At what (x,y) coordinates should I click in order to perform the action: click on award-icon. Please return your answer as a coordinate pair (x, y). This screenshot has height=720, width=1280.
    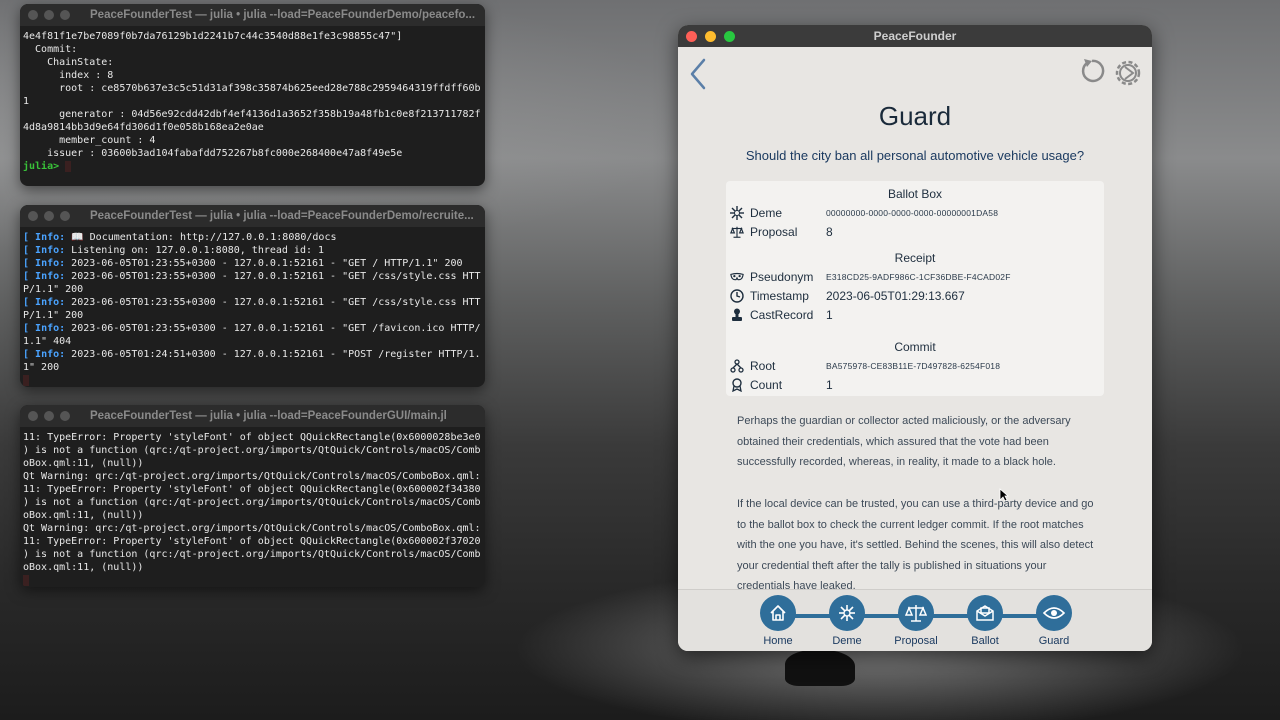
    Looking at the image, I should click on (737, 385).